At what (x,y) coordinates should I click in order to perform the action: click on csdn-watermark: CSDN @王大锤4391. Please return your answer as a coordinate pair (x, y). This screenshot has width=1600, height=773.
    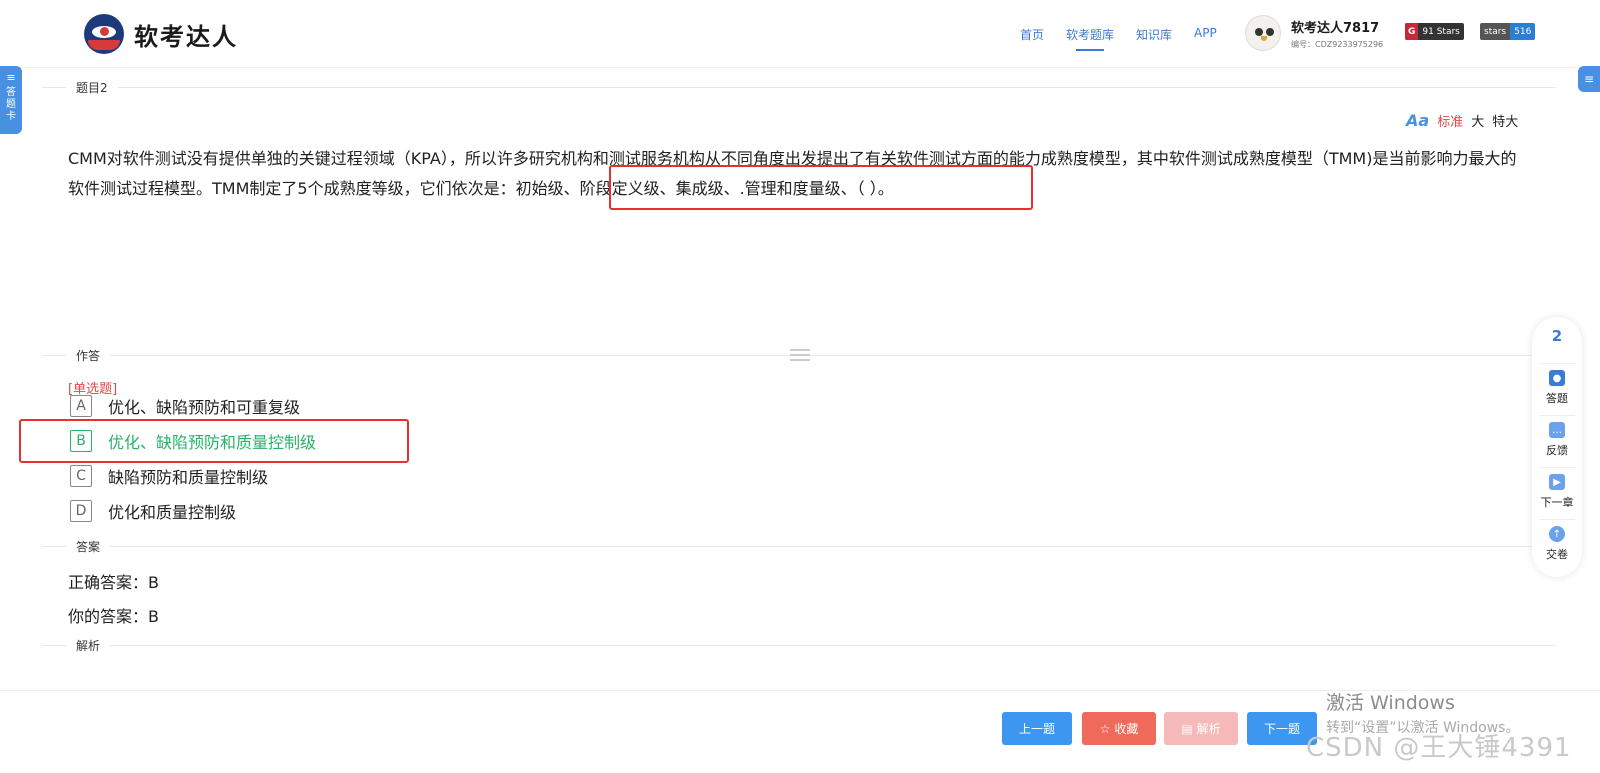
    Looking at the image, I should click on (1439, 748).